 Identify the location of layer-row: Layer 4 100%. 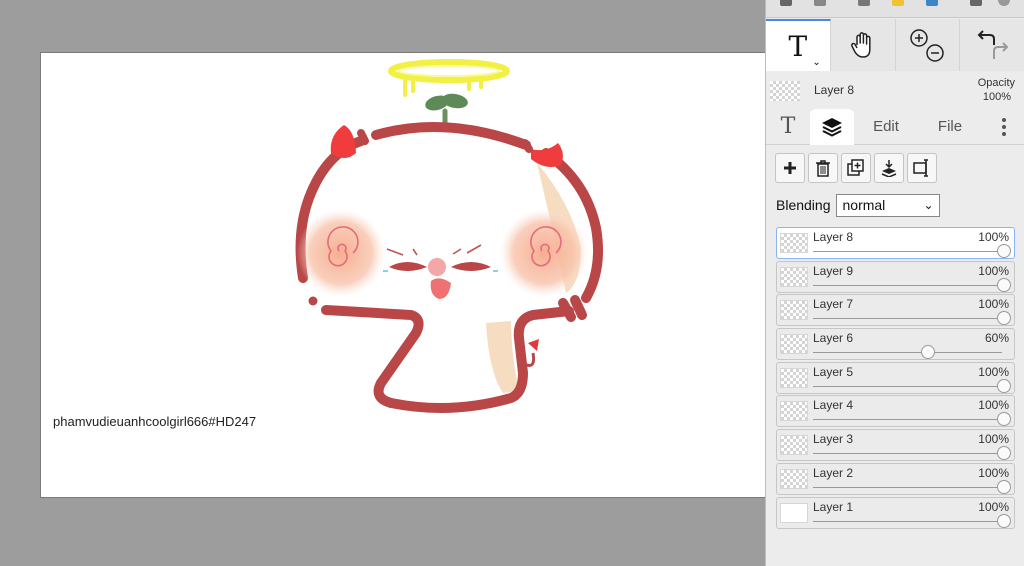
(895, 411).